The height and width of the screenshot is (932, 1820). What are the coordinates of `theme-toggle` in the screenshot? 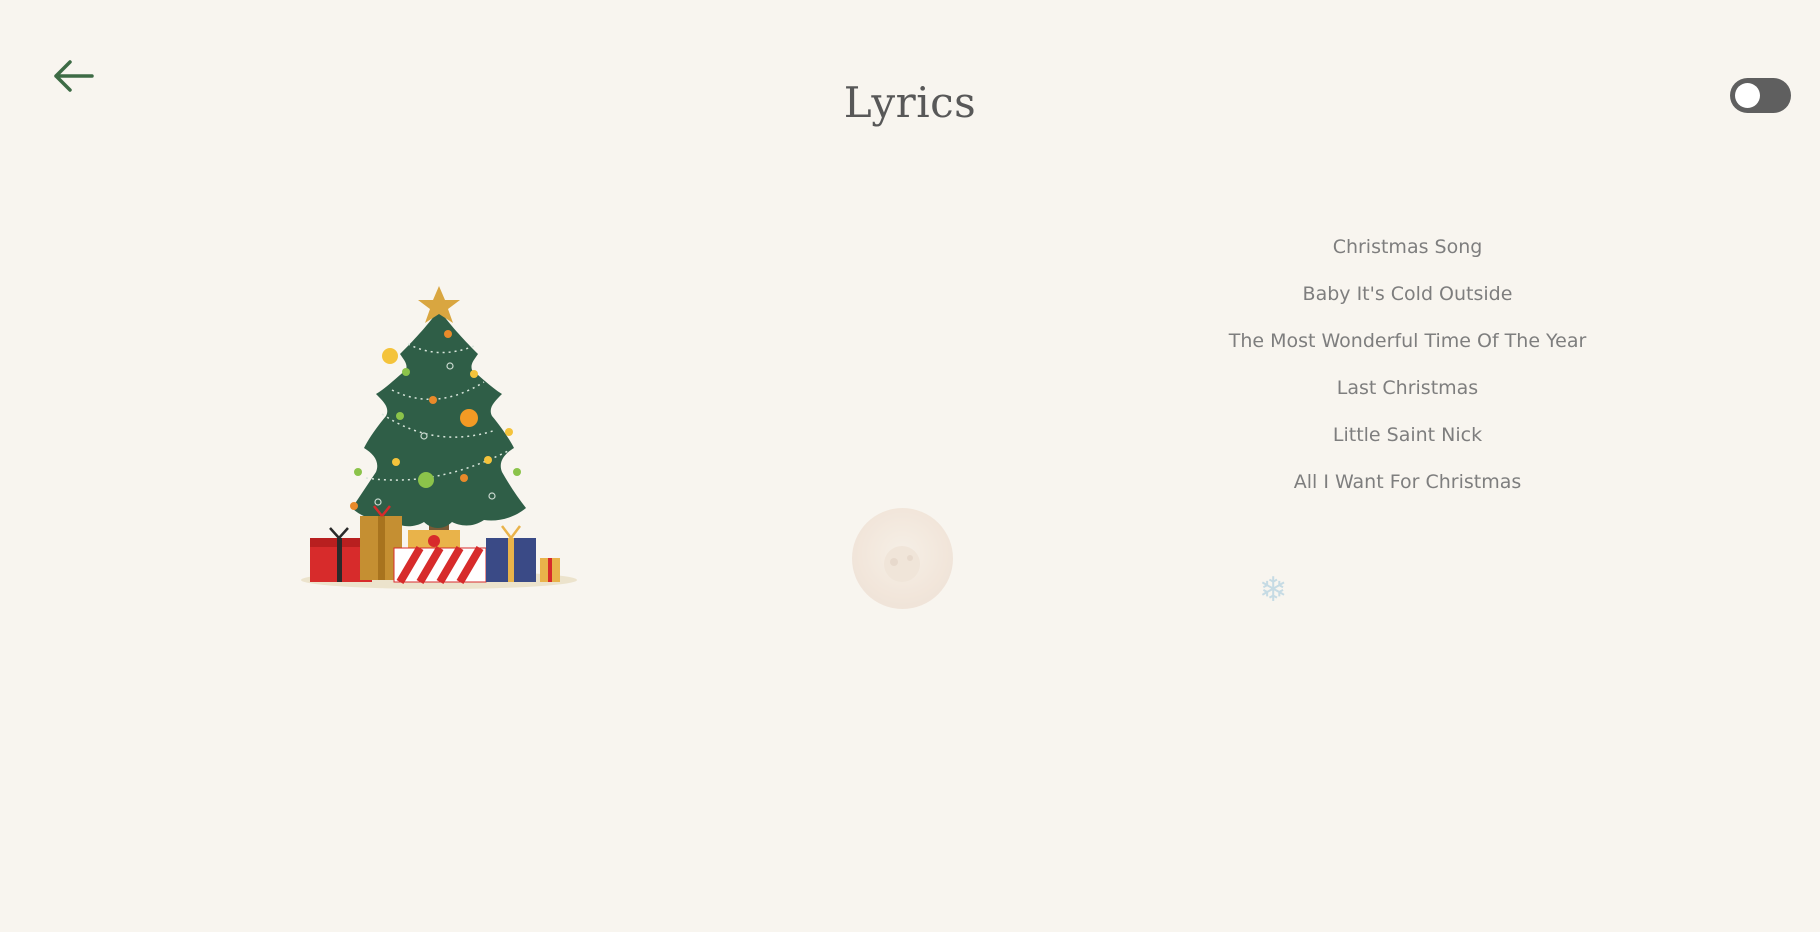 It's located at (1760, 95).